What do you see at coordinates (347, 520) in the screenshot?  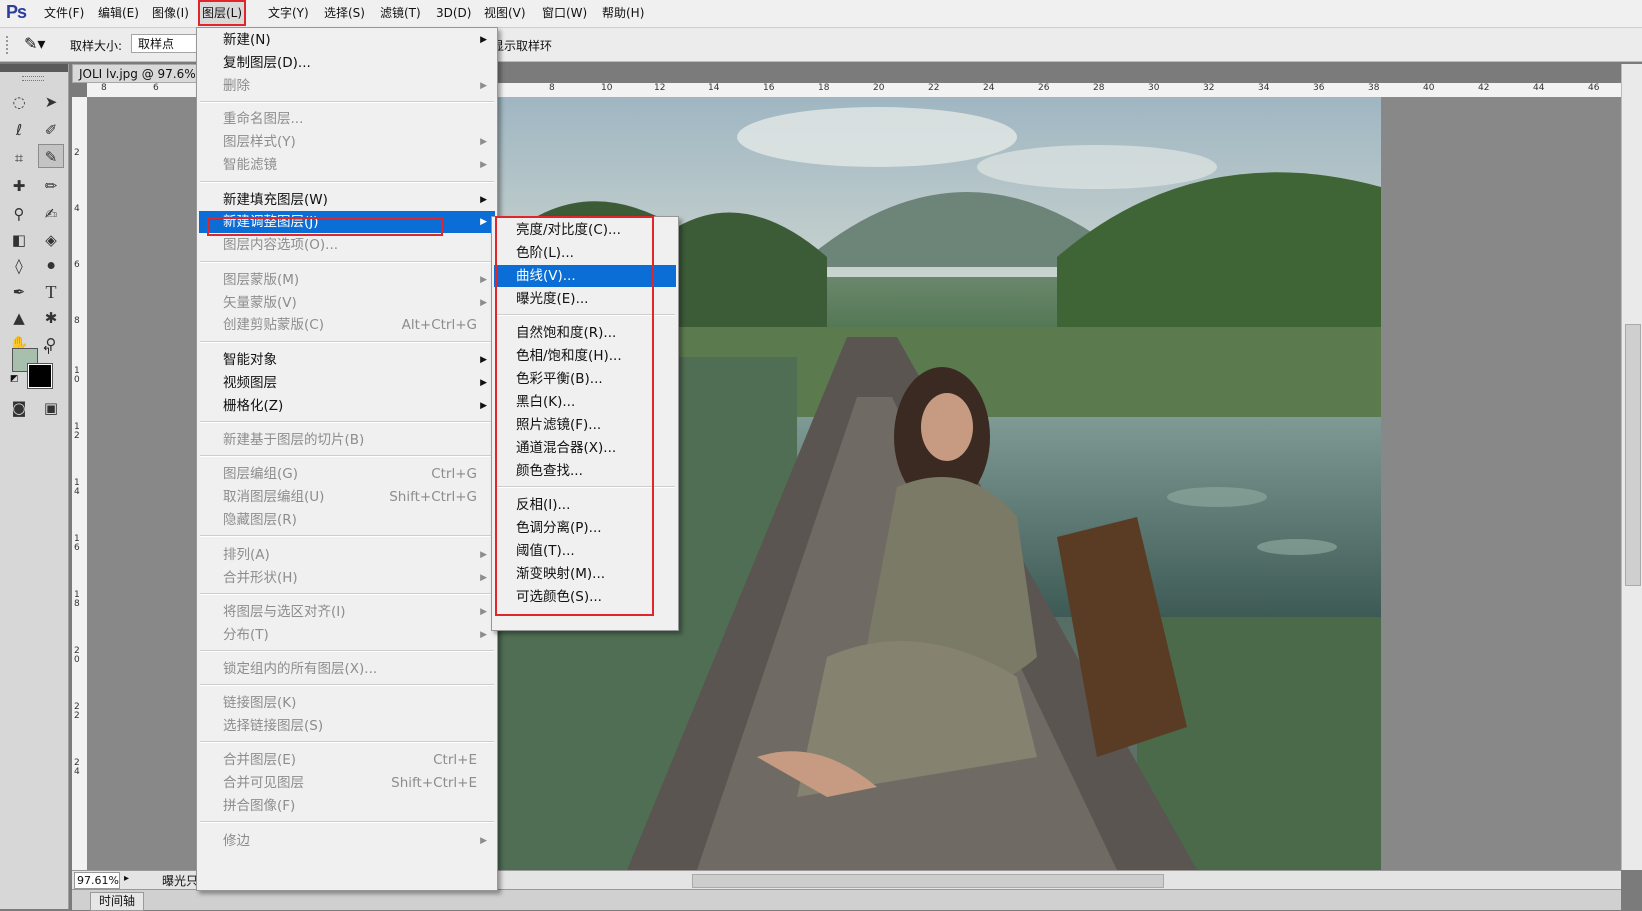 I see `menu-item-hide-layers: 隐藏图层(R)` at bounding box center [347, 520].